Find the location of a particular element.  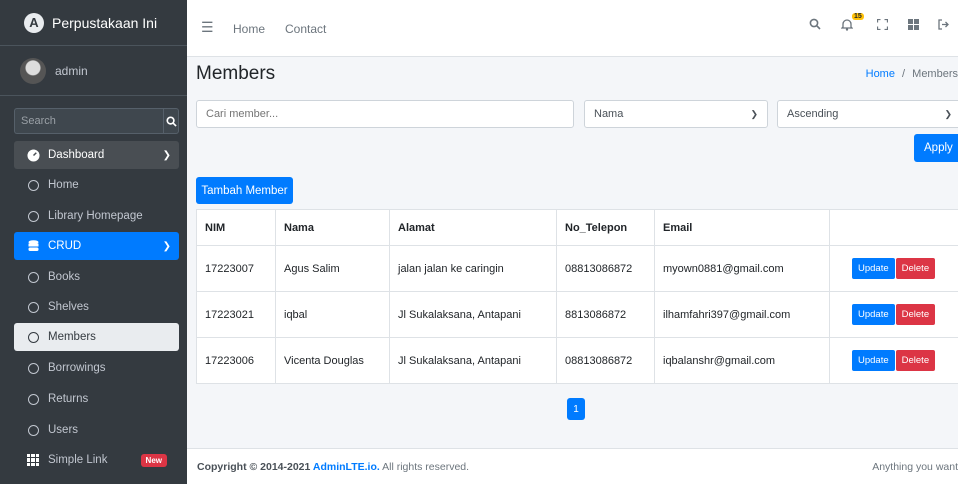

brand-logo-icon: A is located at coordinates (34, 22).